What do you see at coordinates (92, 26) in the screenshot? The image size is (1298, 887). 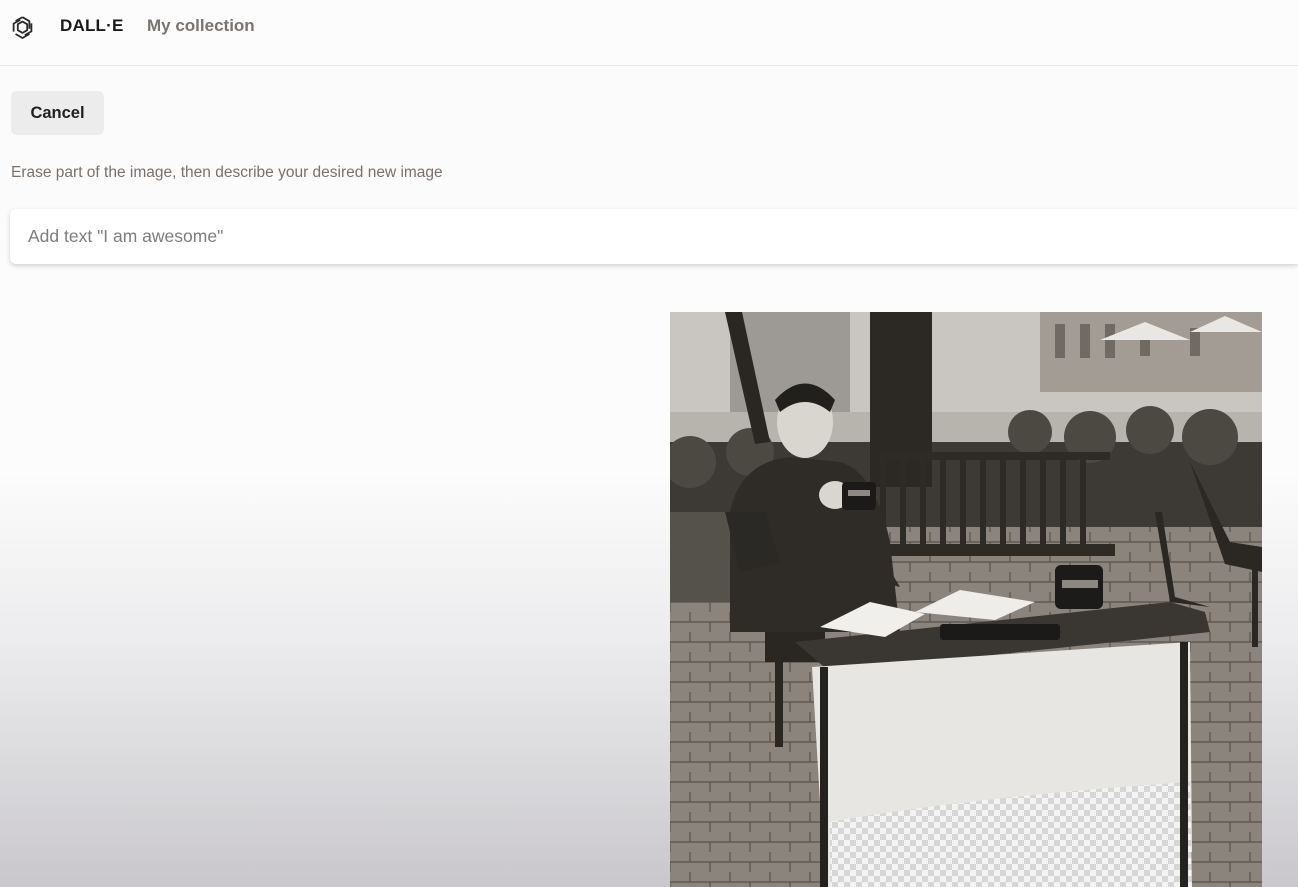 I see `brand-title: DALL·E` at bounding box center [92, 26].